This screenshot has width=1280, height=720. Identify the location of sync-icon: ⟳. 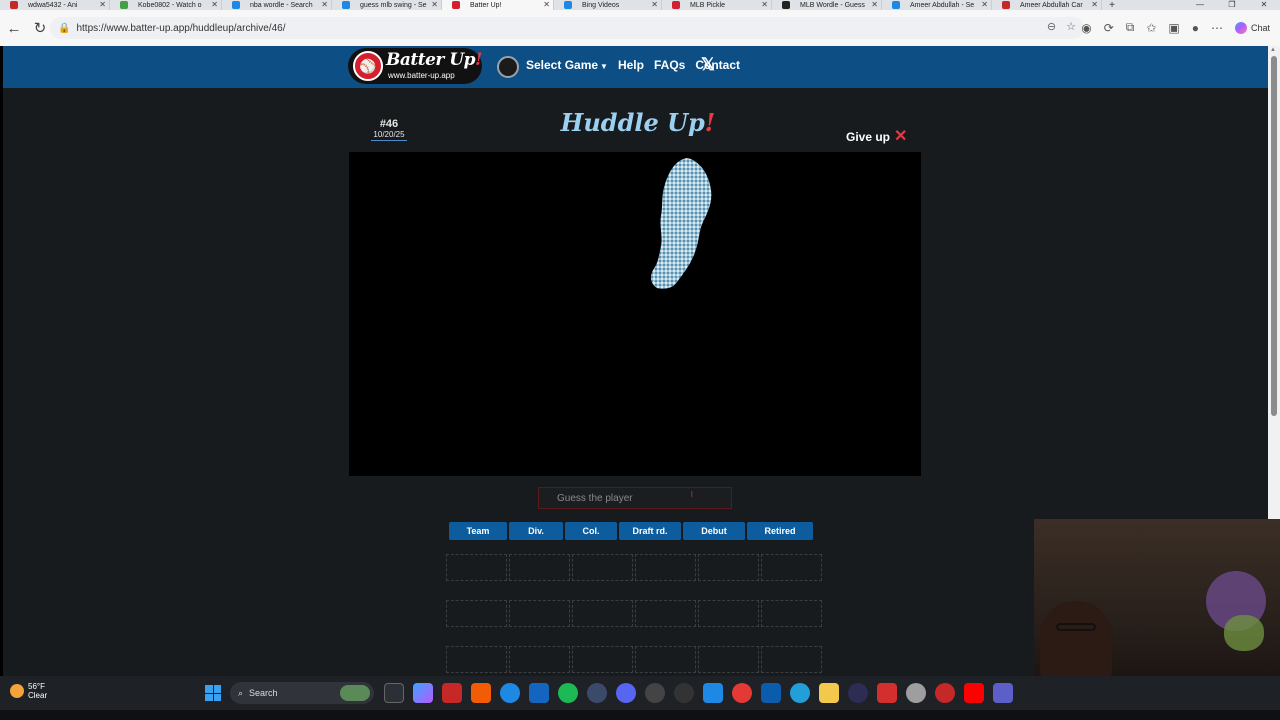
(1109, 28).